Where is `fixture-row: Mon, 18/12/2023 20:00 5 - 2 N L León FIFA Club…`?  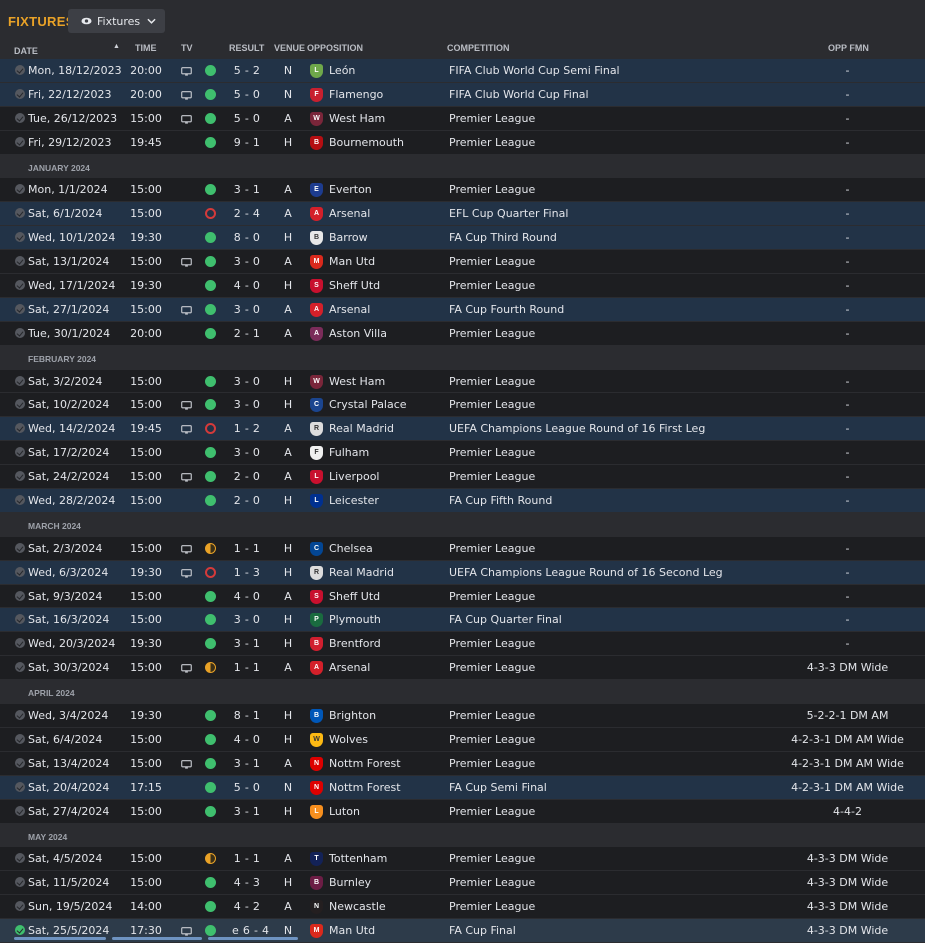
fixture-row: Mon, 18/12/2023 20:00 5 - 2 N L León FIFA Club… is located at coordinates (462, 71).